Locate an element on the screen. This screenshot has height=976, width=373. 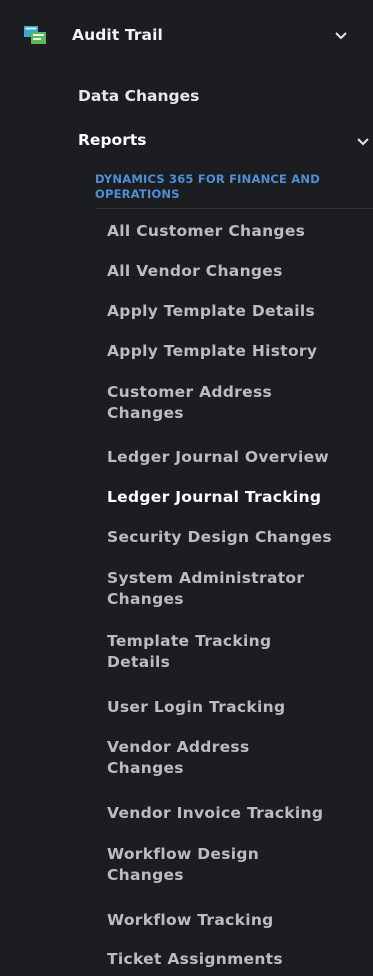
audit-trail-icon is located at coordinates (35, 35).